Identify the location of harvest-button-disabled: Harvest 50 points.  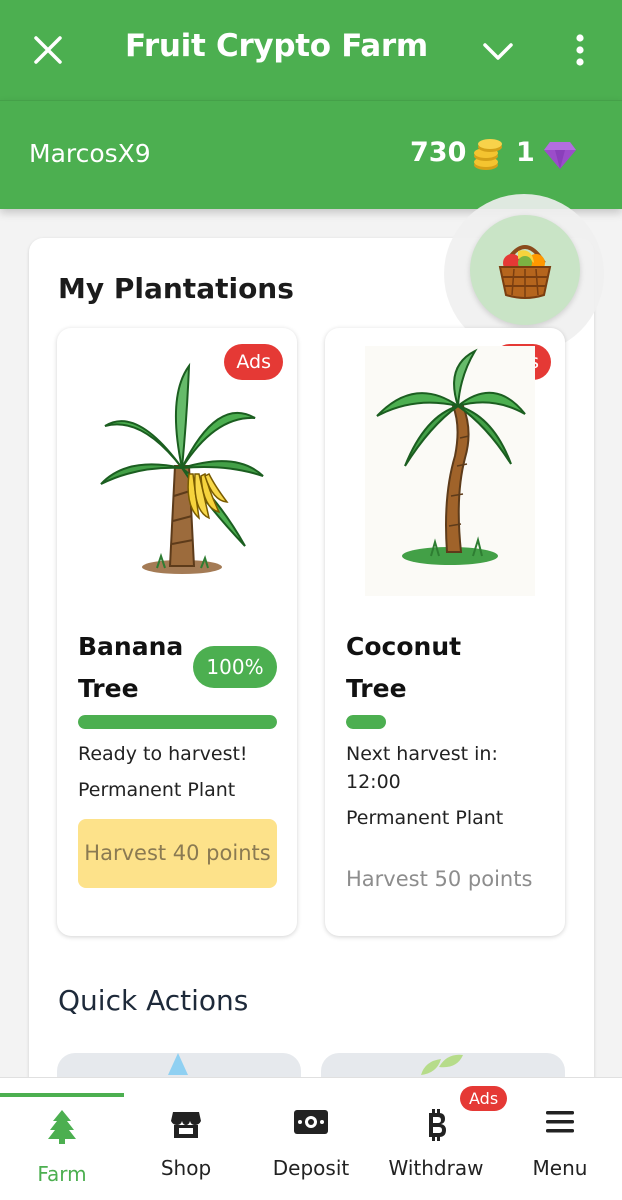
(439, 879).